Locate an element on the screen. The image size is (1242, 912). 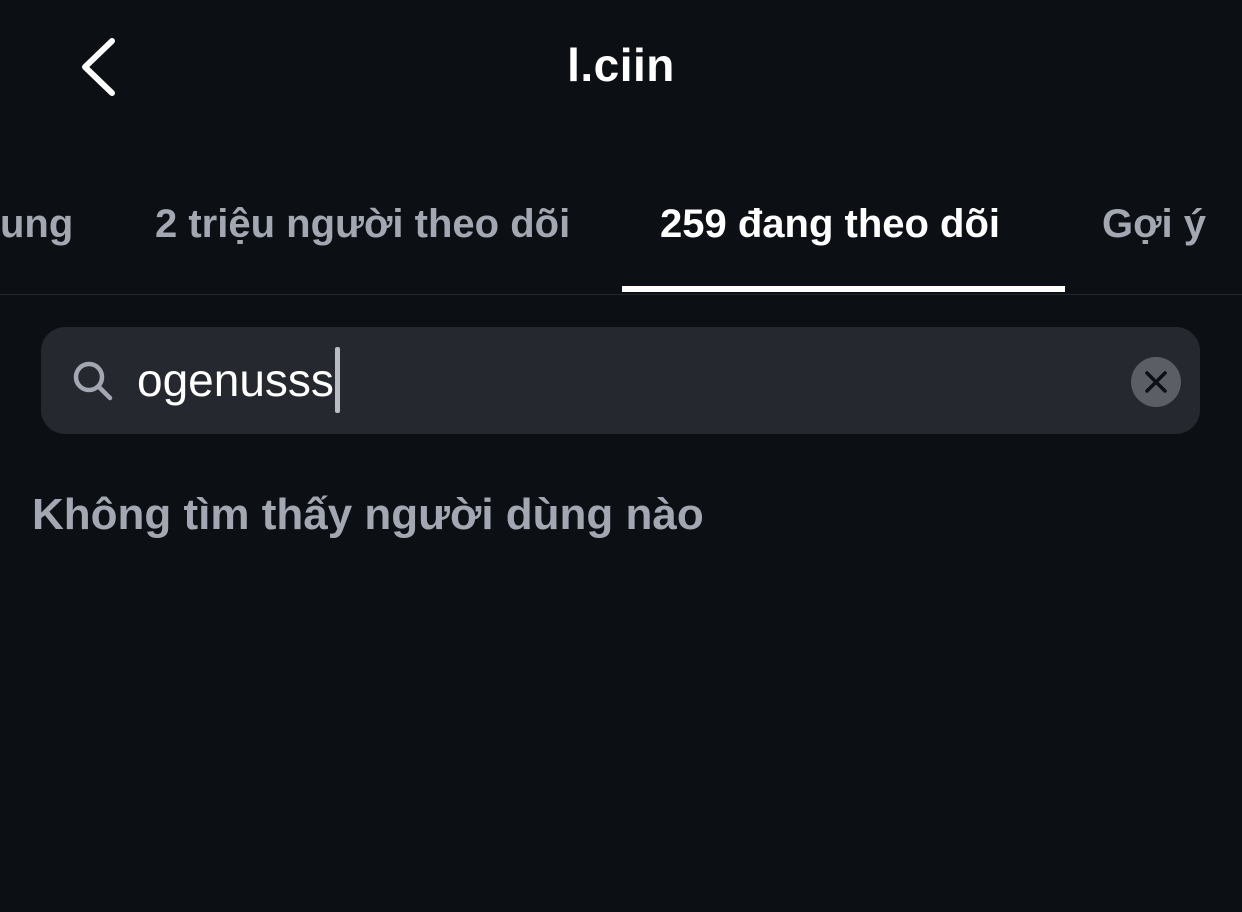
active-tab-indicator is located at coordinates (843, 289).